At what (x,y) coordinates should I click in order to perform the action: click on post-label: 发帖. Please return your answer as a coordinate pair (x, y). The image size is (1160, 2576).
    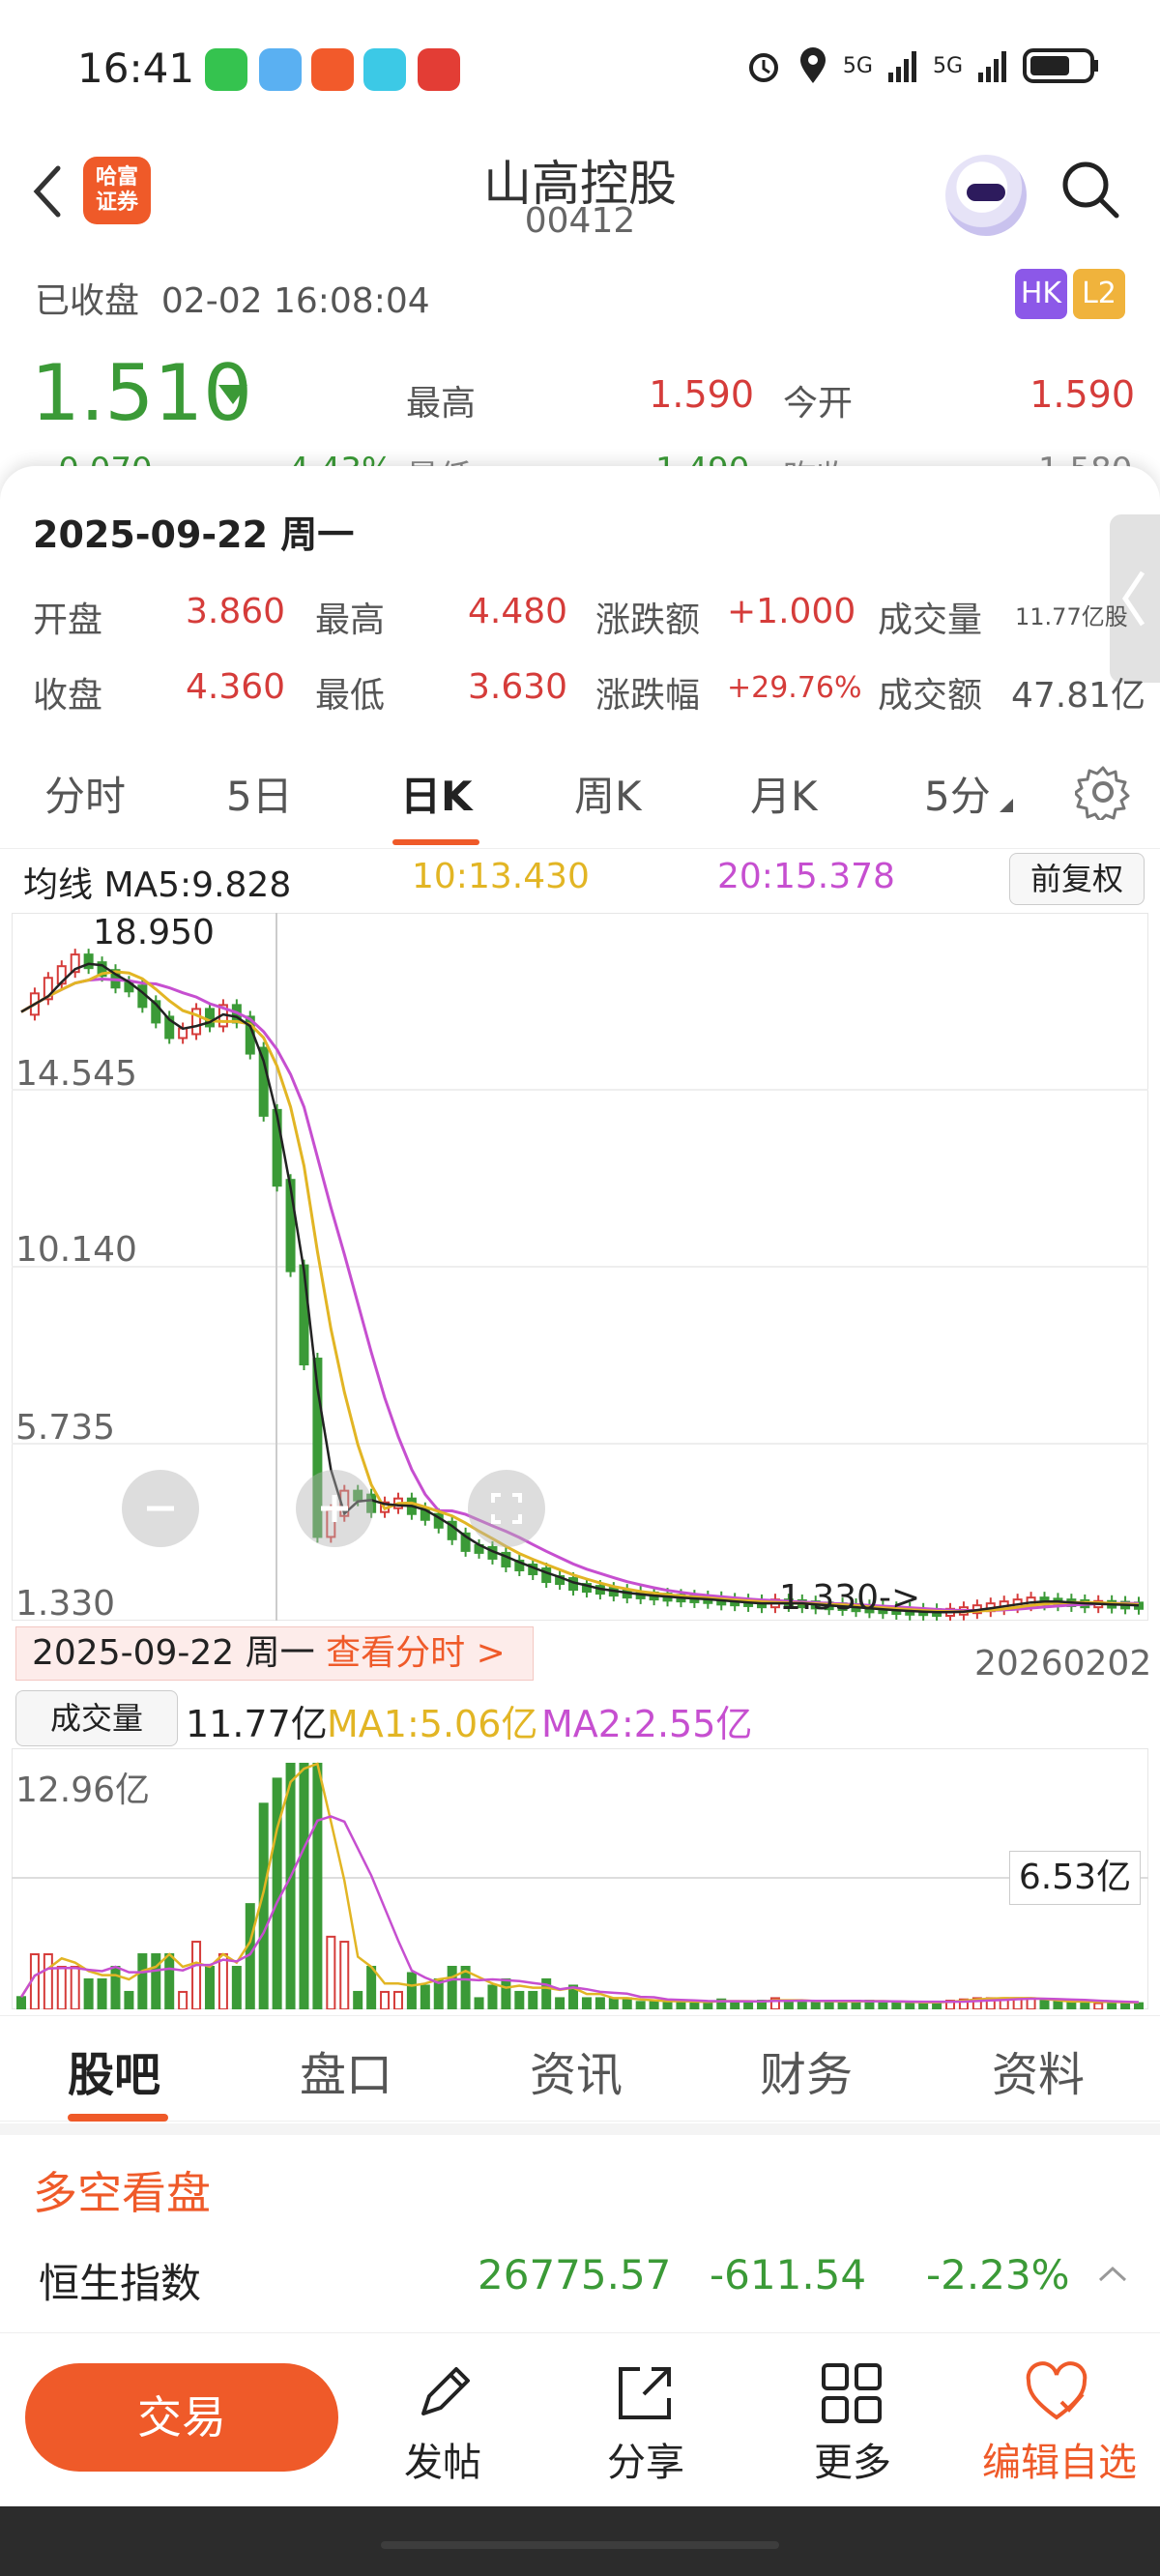
    Looking at the image, I should click on (443, 2459).